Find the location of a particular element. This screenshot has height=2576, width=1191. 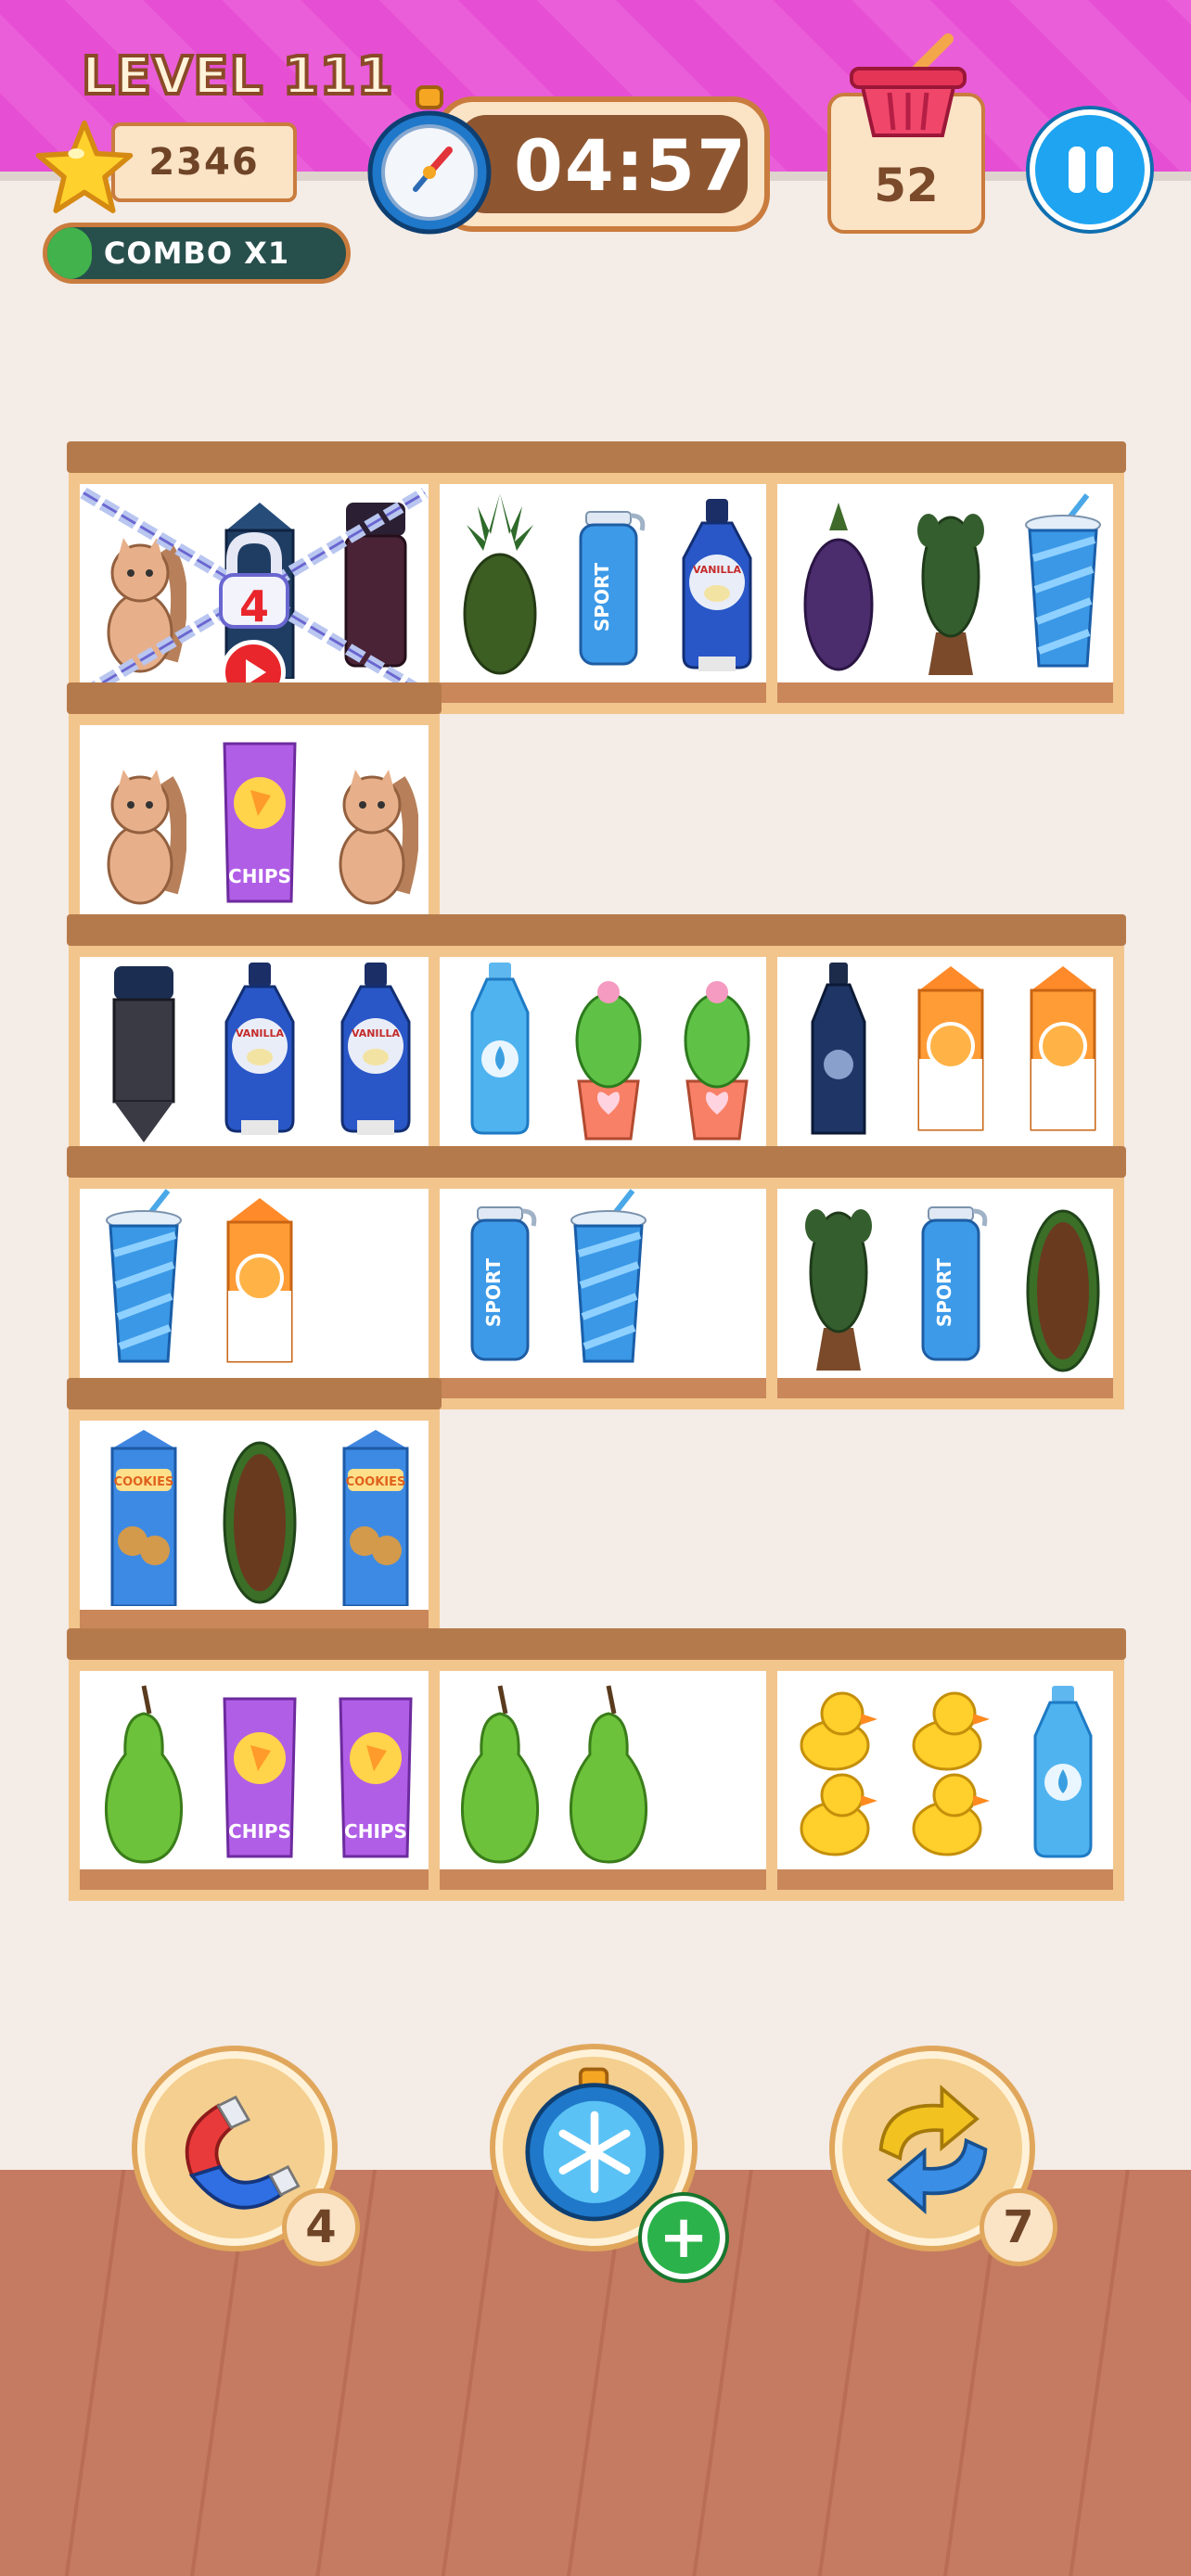

heart-cactus is located at coordinates (838, 1283).